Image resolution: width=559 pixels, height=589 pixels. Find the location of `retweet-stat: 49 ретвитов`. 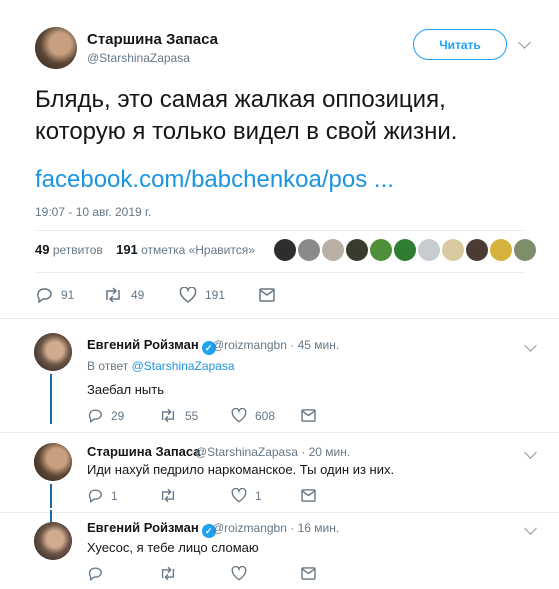

retweet-stat: 49 ретвитов is located at coordinates (69, 249).